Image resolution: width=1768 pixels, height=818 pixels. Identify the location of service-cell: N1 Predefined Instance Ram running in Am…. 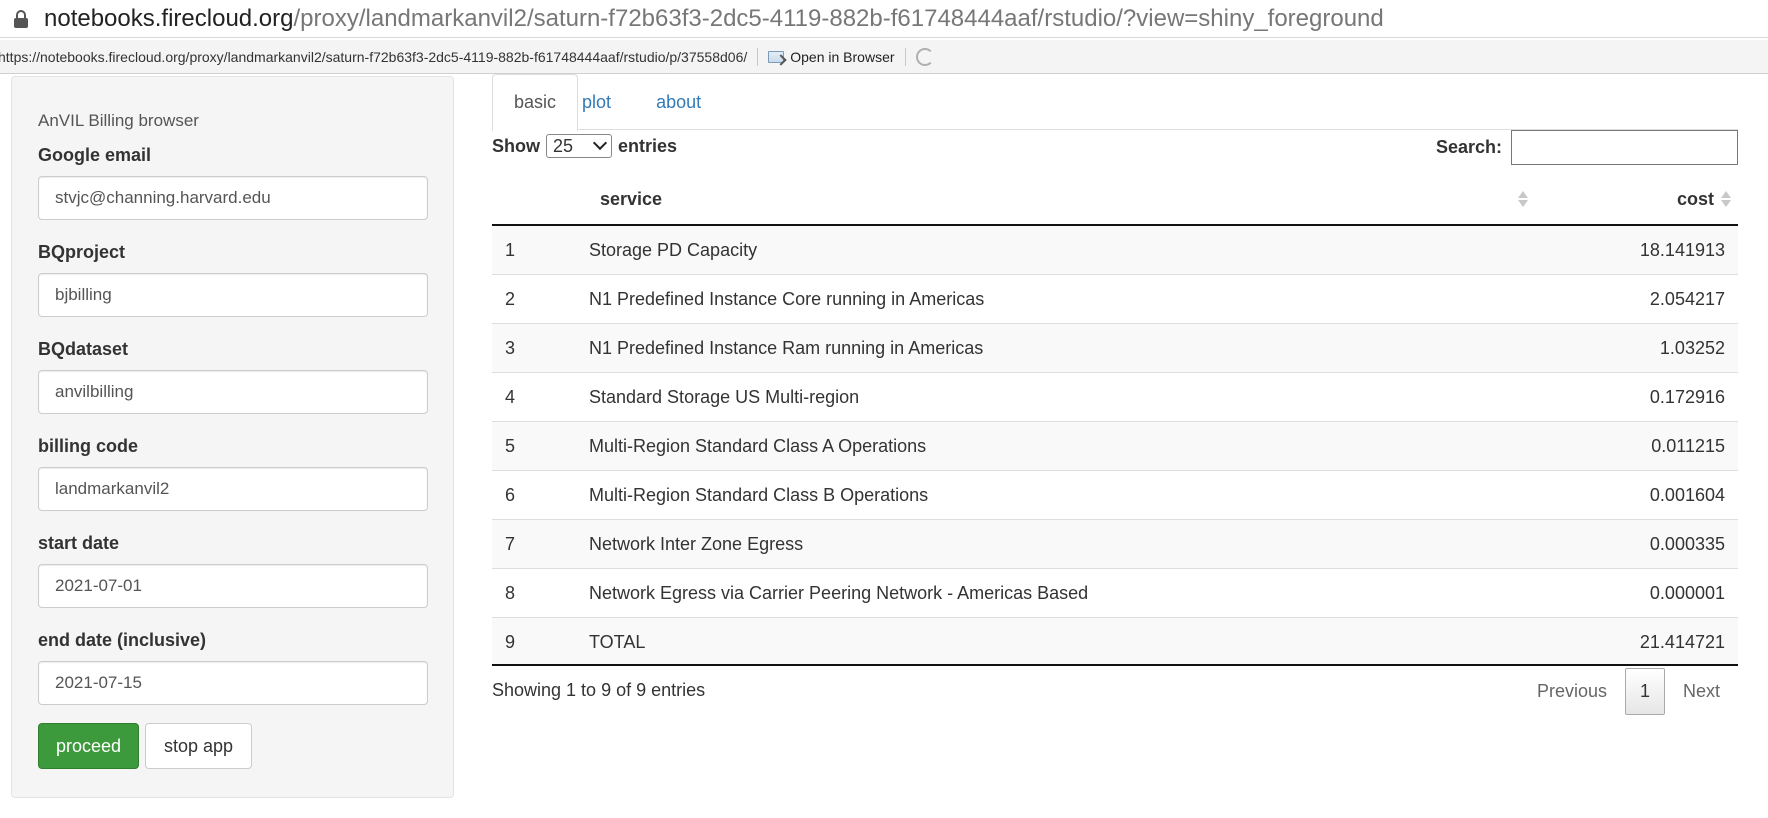
(786, 348).